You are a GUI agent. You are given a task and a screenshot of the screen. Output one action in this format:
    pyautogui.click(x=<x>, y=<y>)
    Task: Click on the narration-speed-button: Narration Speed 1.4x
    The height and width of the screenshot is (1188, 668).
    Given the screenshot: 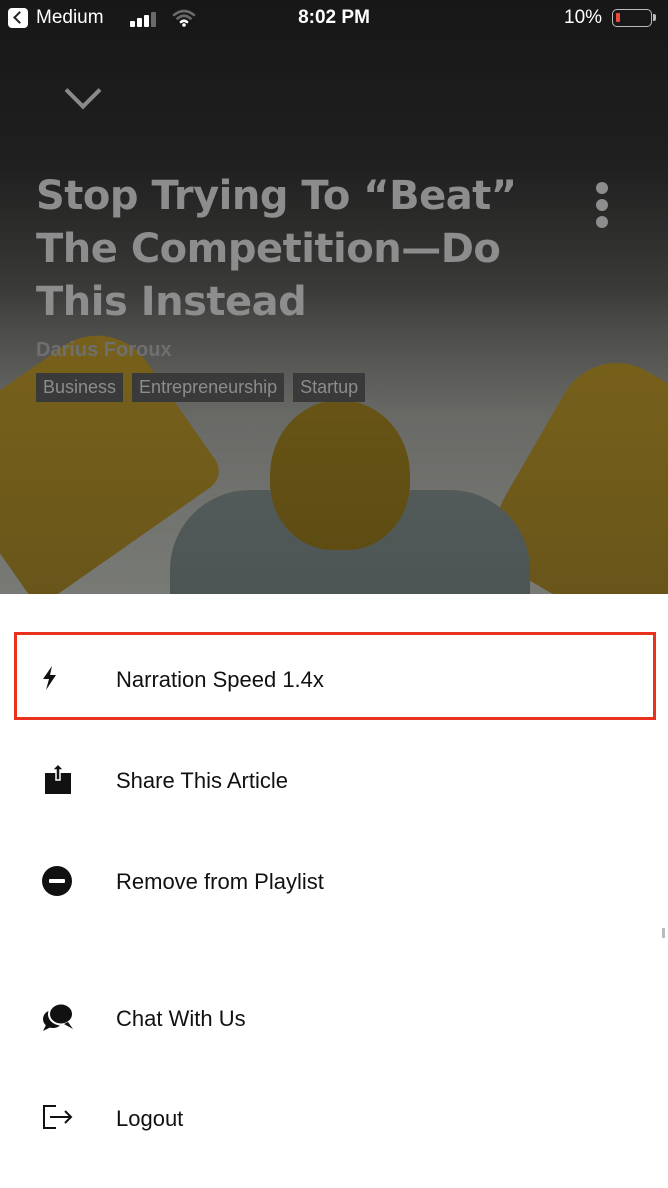 What is the action you would take?
    pyautogui.click(x=334, y=680)
    